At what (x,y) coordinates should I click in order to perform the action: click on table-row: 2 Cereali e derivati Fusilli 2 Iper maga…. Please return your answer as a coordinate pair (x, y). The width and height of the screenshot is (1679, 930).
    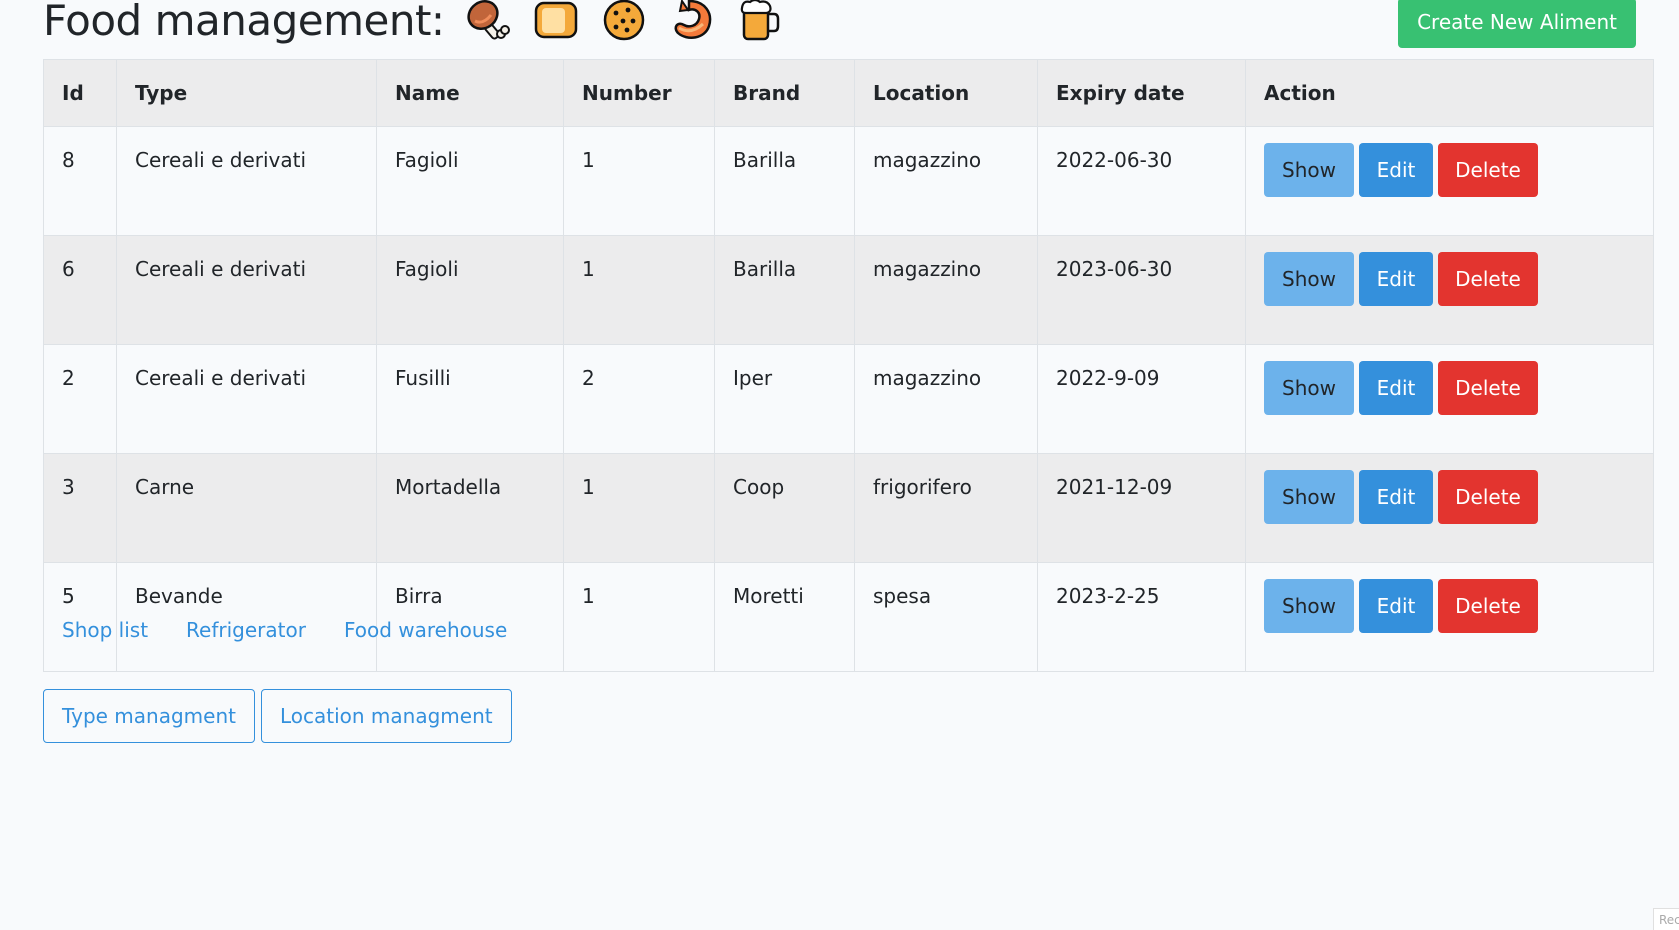
    Looking at the image, I should click on (848, 399).